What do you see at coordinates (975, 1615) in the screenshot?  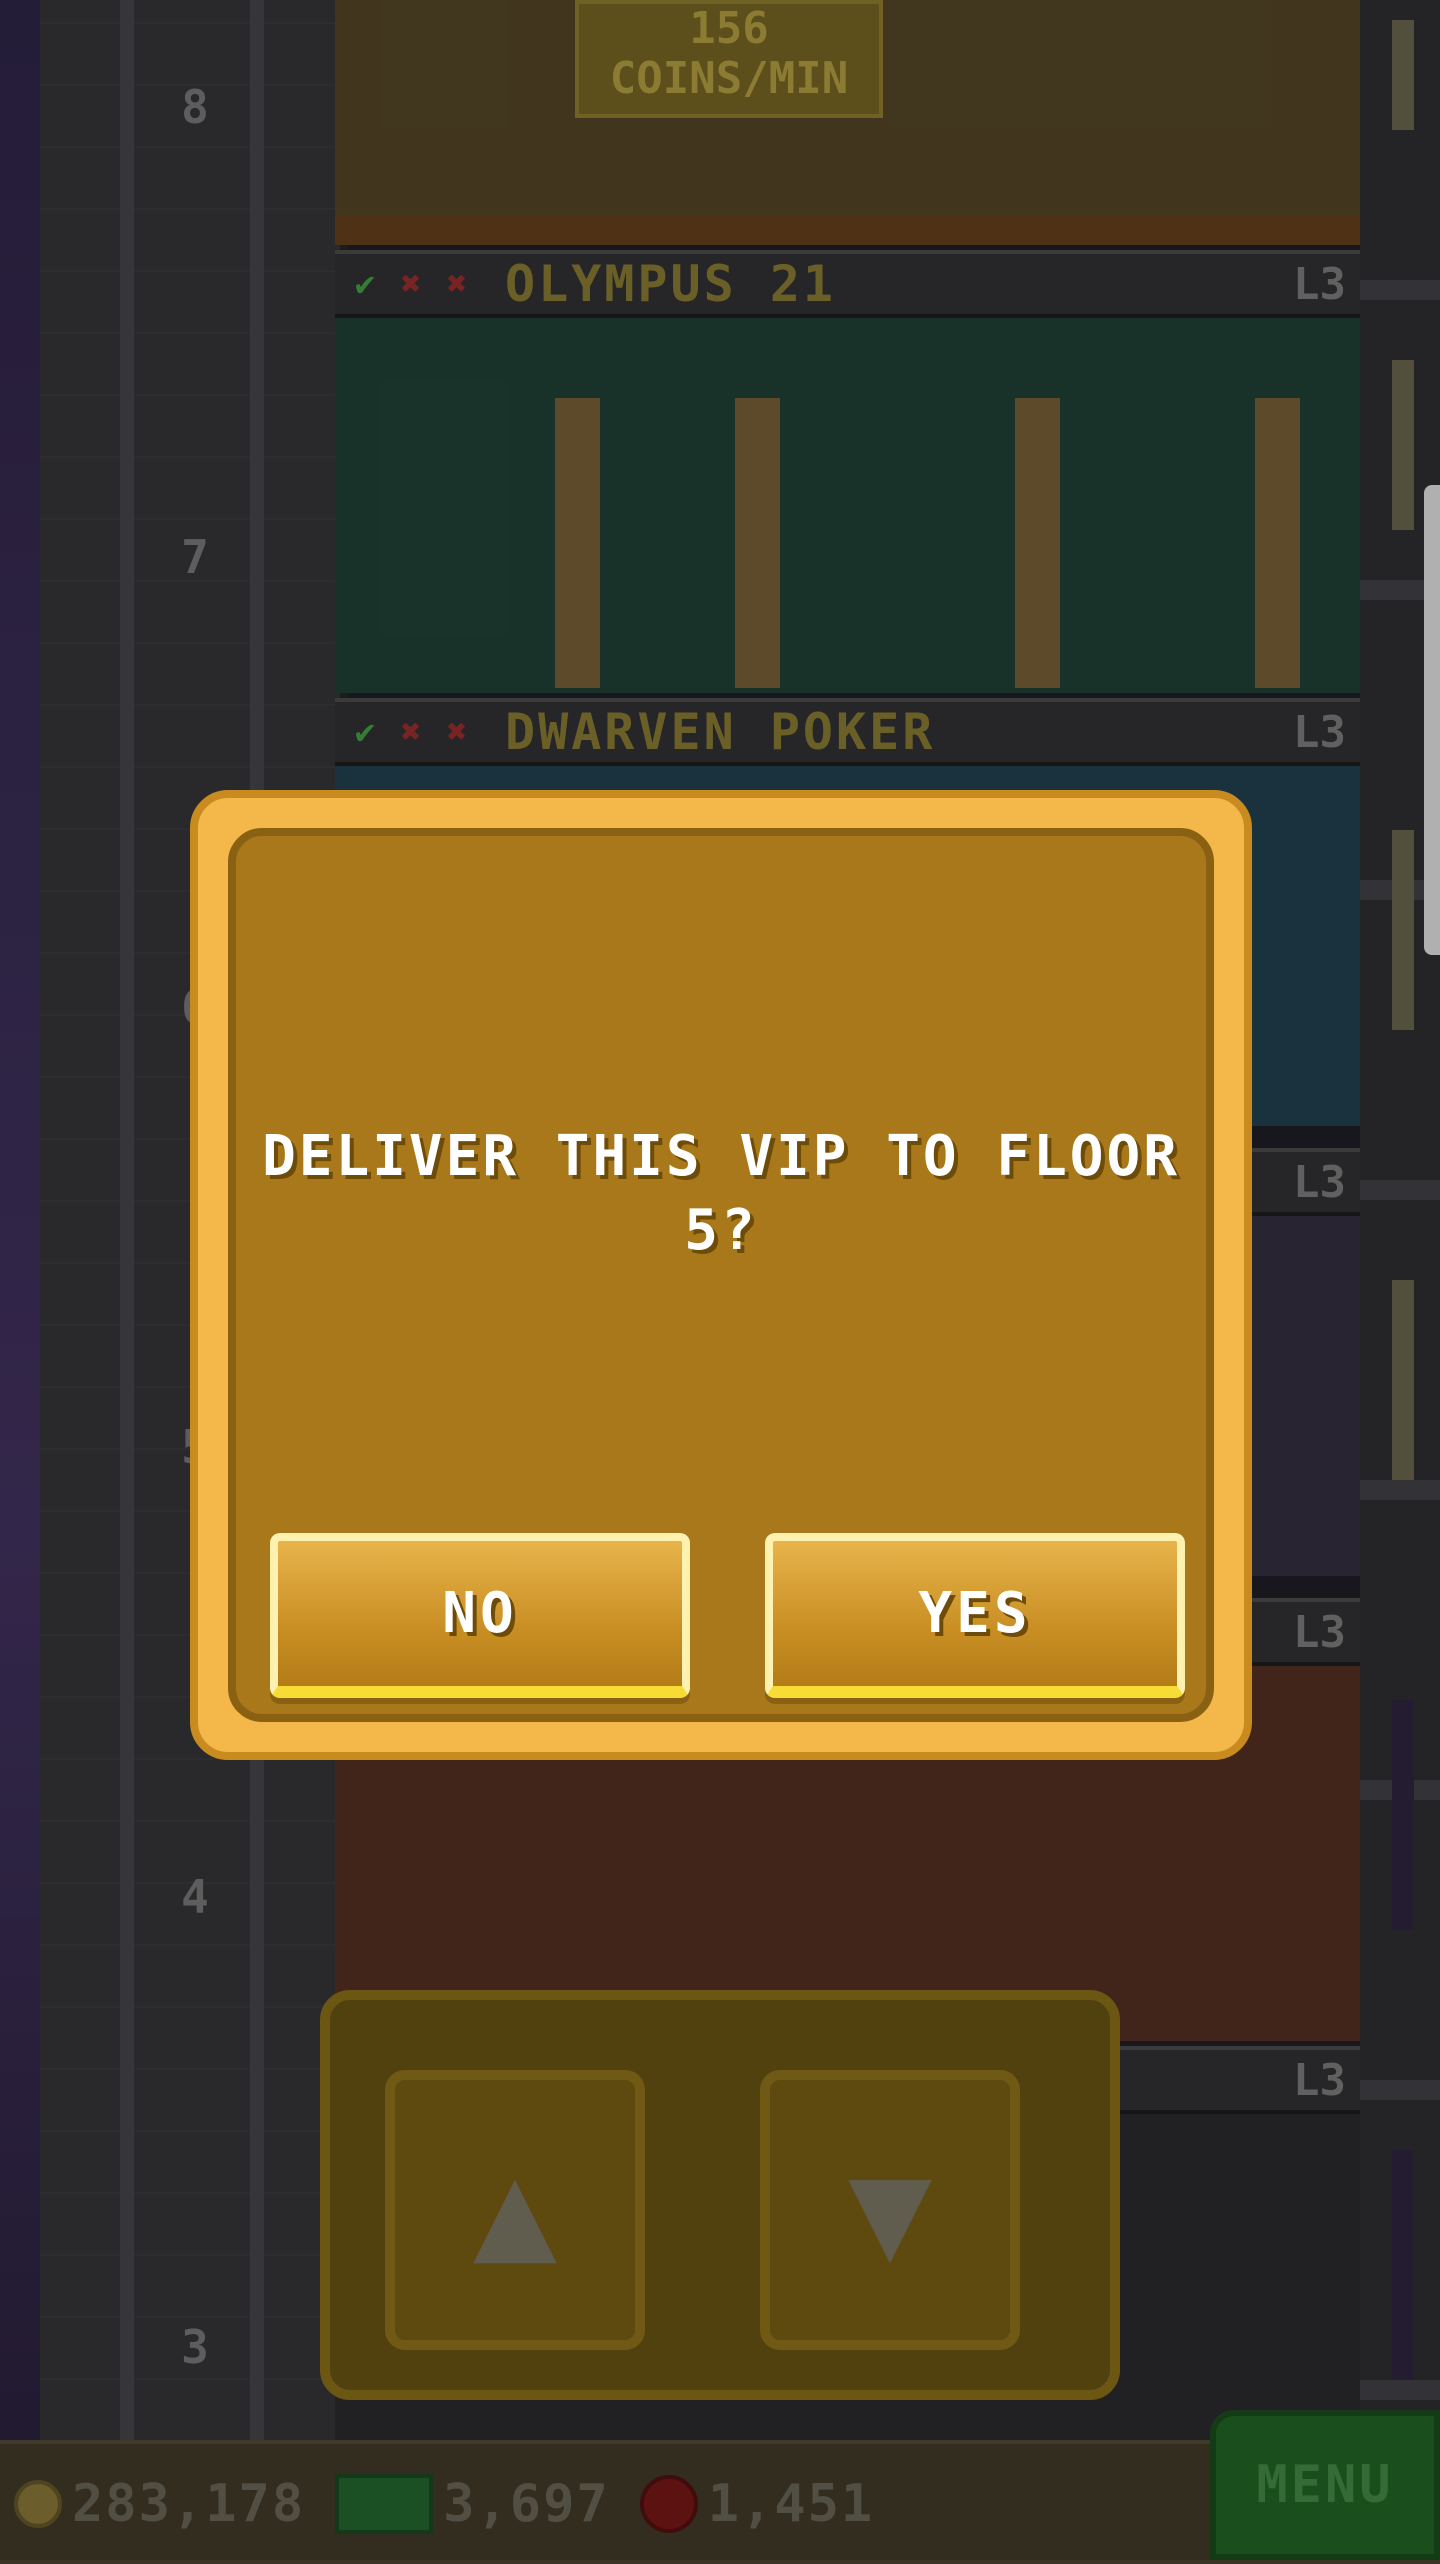 I see `yes-button: YES` at bounding box center [975, 1615].